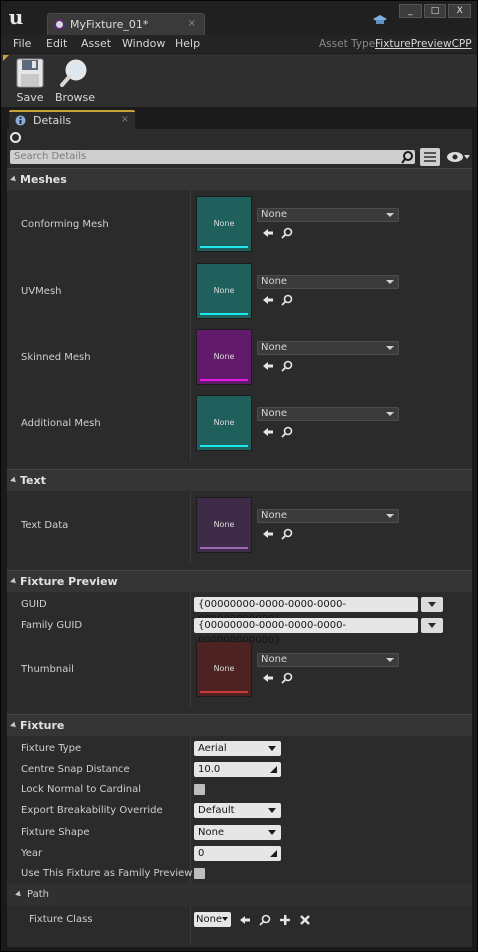 Image resolution: width=478 pixels, height=952 pixels. I want to click on menu-help: Help, so click(187, 43).